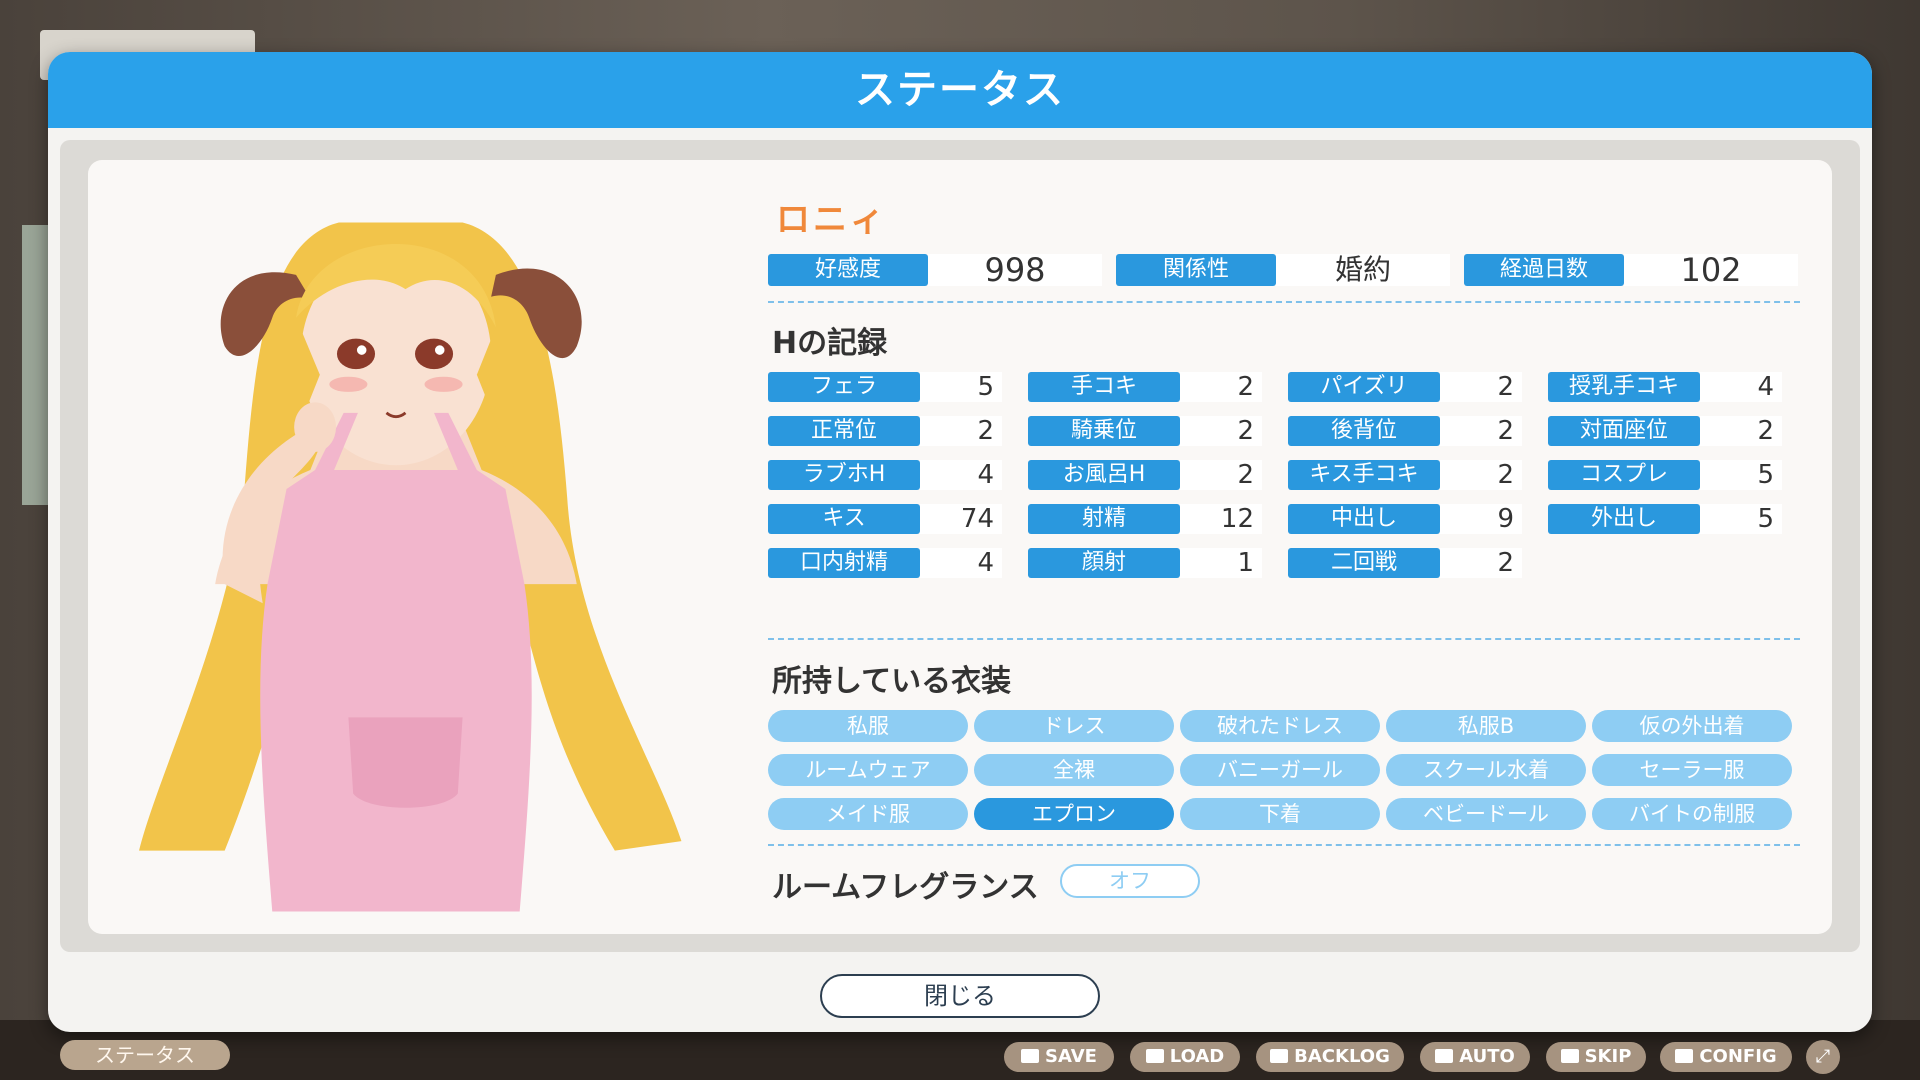 The height and width of the screenshot is (1080, 1920). What do you see at coordinates (960, 996) in the screenshot?
I see `close-button: 閉じる` at bounding box center [960, 996].